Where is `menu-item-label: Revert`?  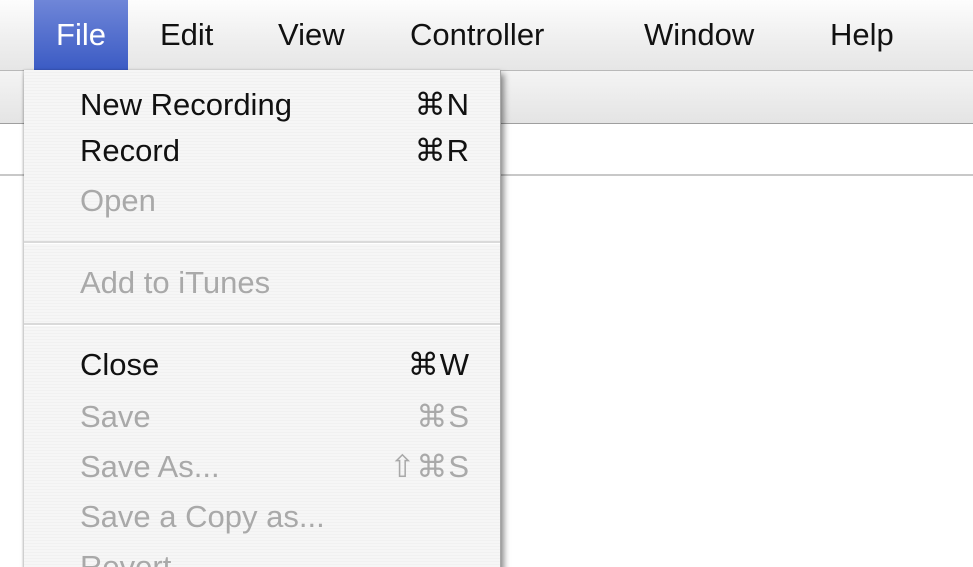 menu-item-label: Revert is located at coordinates (126, 558).